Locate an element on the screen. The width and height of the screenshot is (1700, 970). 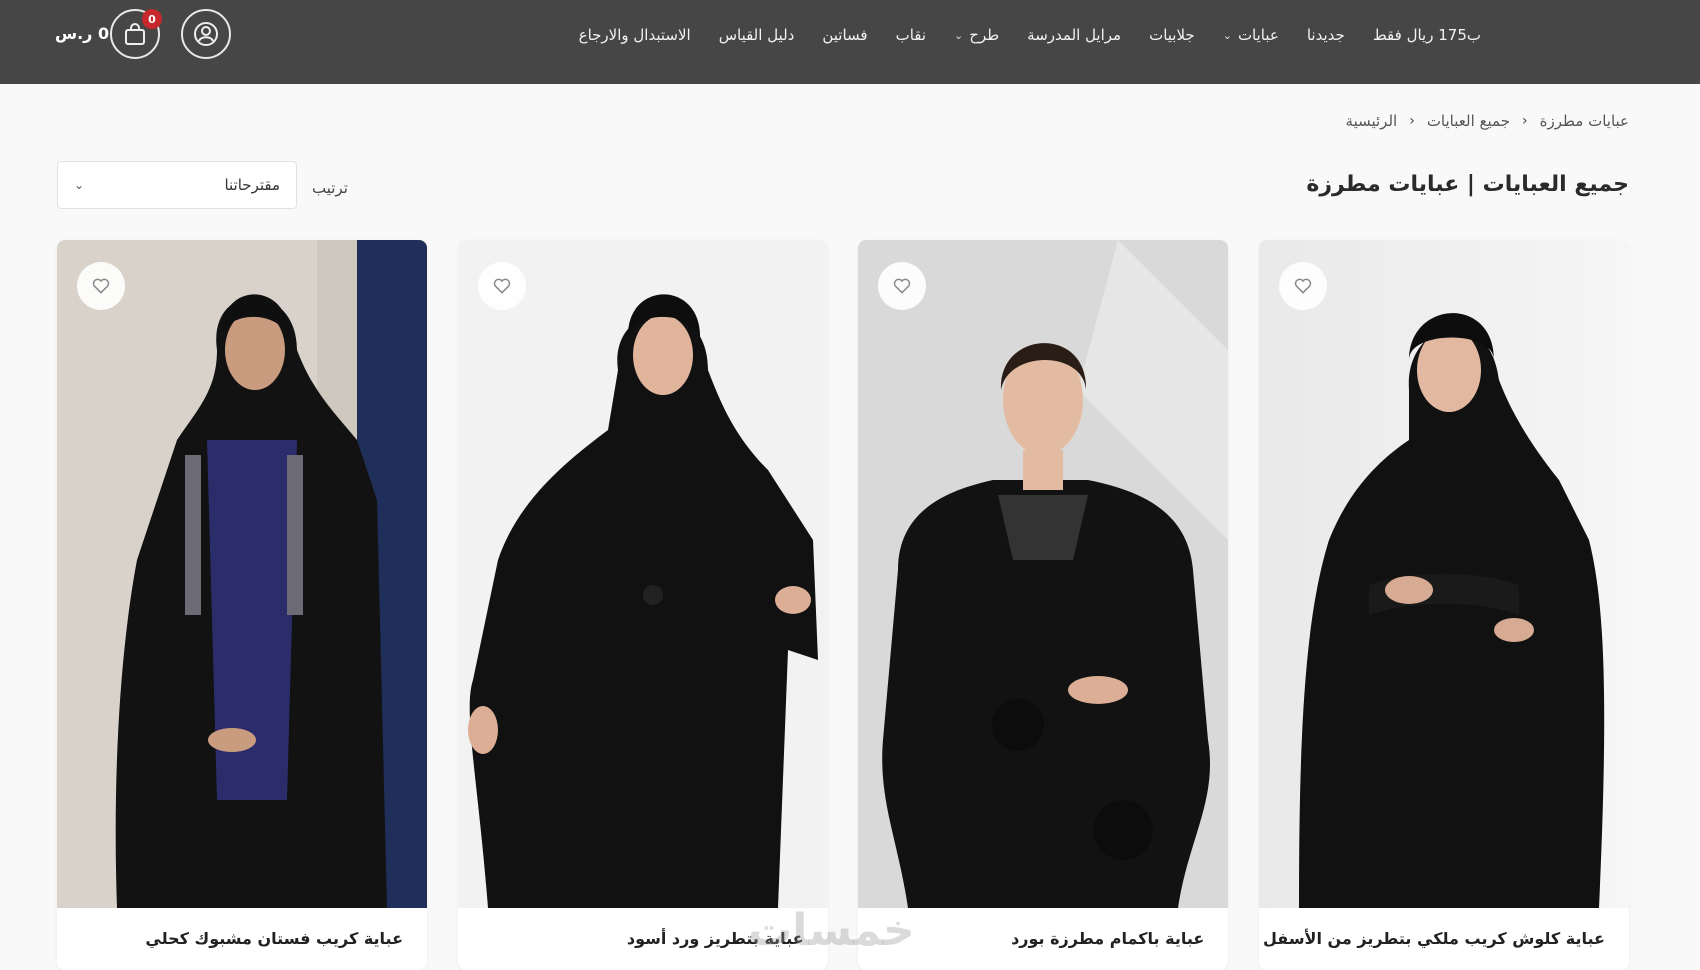
cart-count-badge: 0 is located at coordinates (152, 19).